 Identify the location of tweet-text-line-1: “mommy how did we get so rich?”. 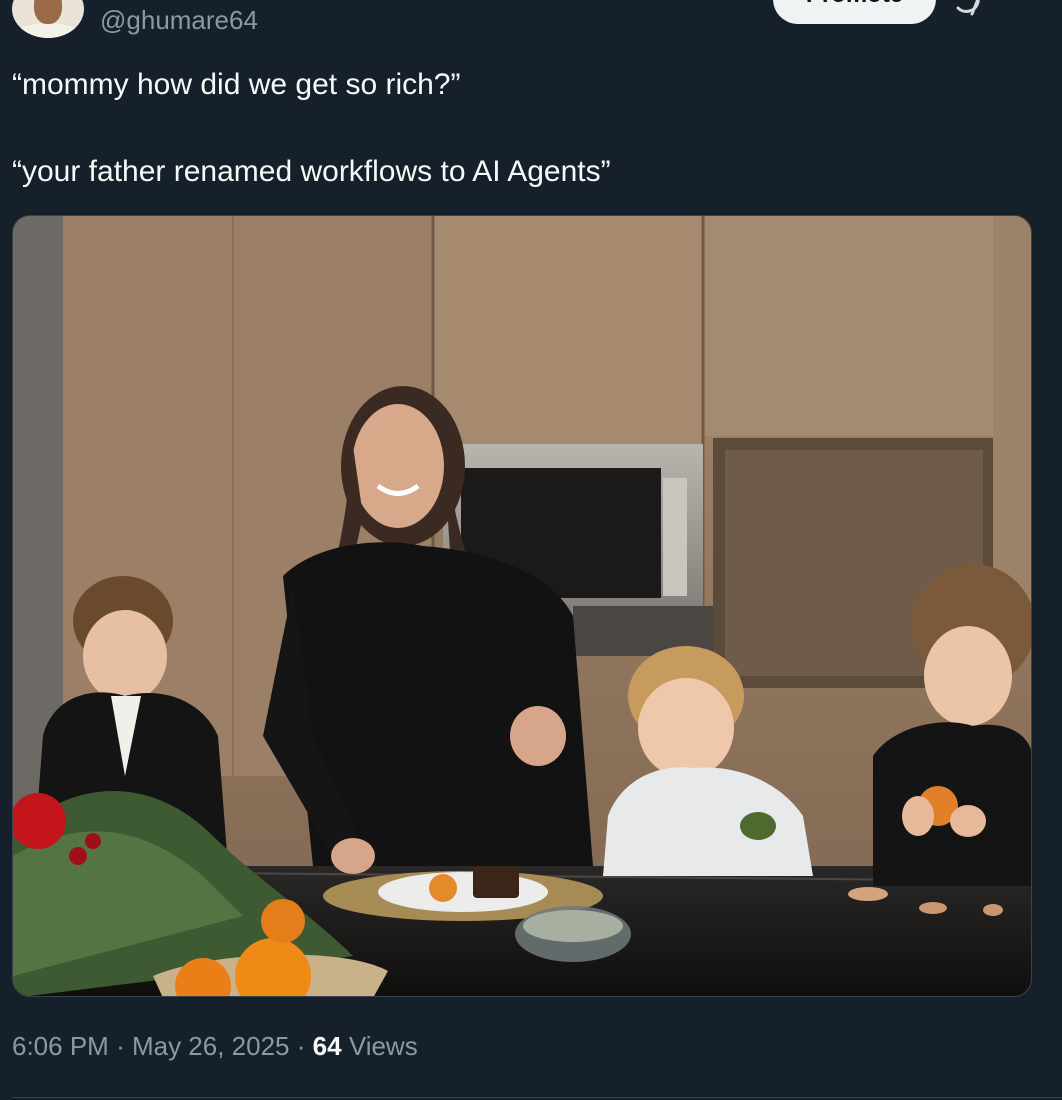
(236, 84).